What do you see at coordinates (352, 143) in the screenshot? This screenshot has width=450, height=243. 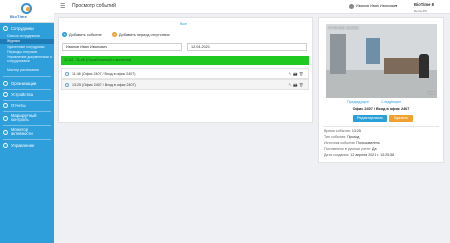 I see `detail-row: Источник события: Пользователь` at bounding box center [352, 143].